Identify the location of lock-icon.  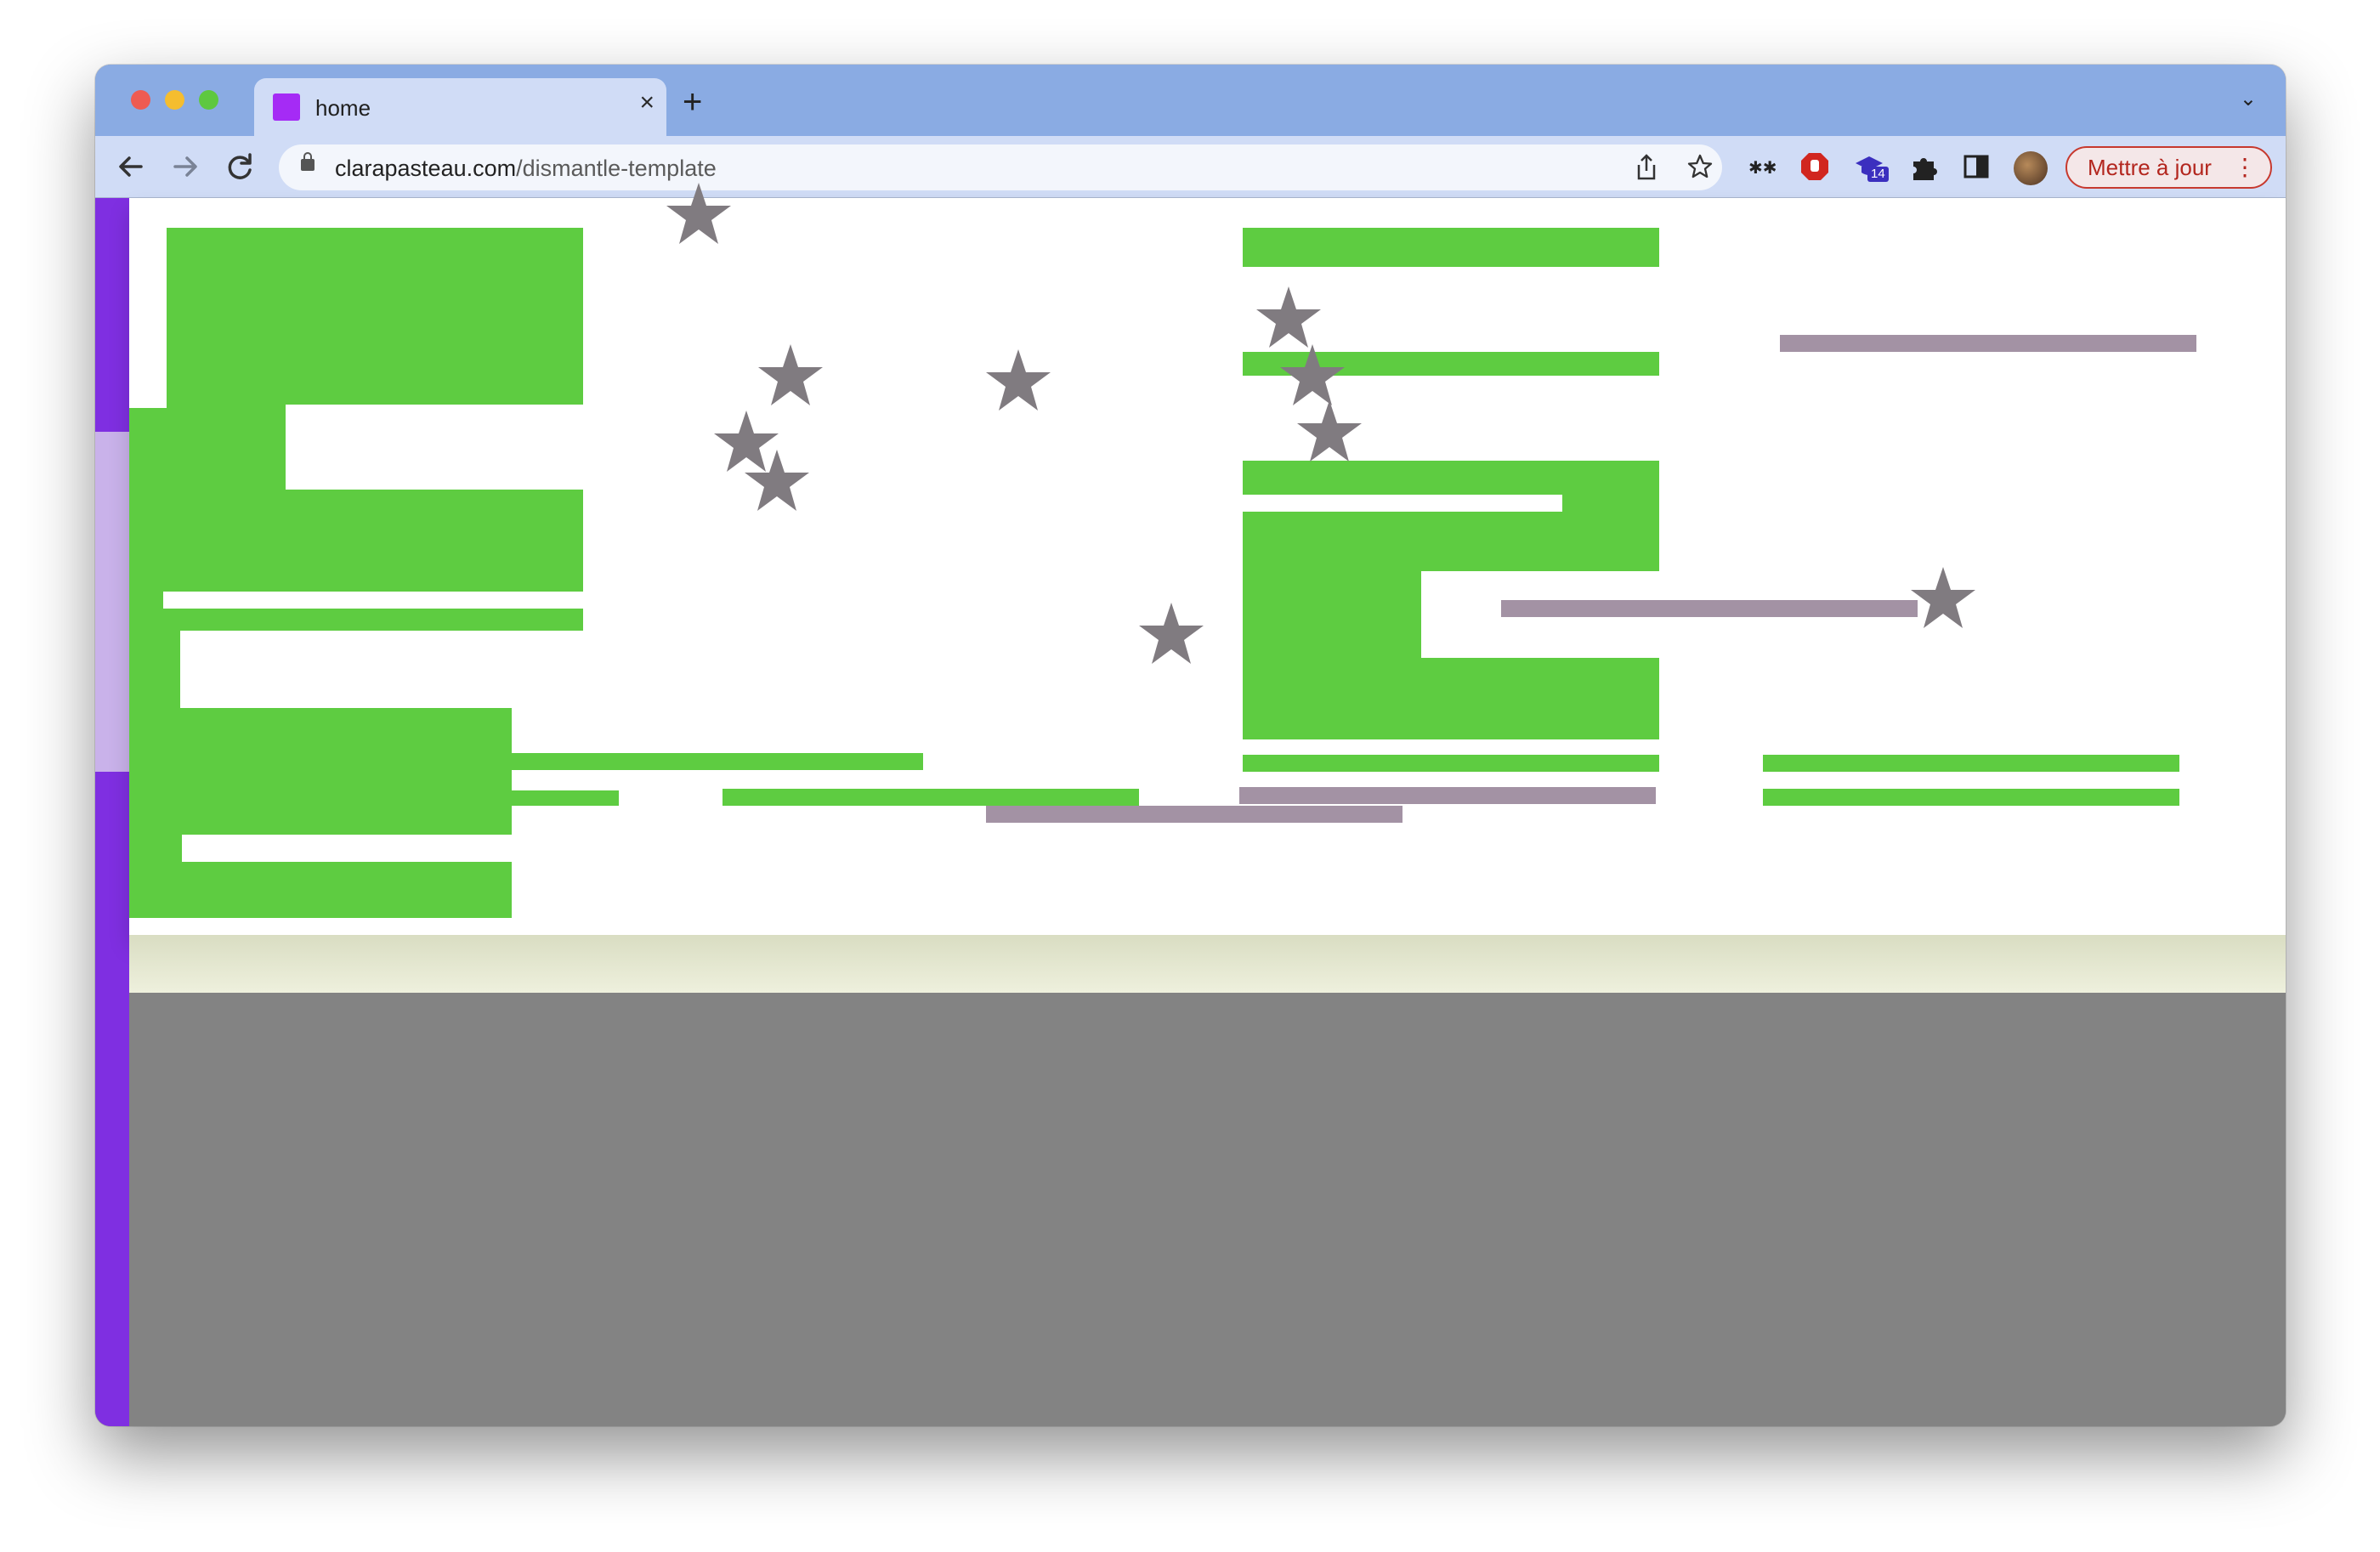
(307, 161).